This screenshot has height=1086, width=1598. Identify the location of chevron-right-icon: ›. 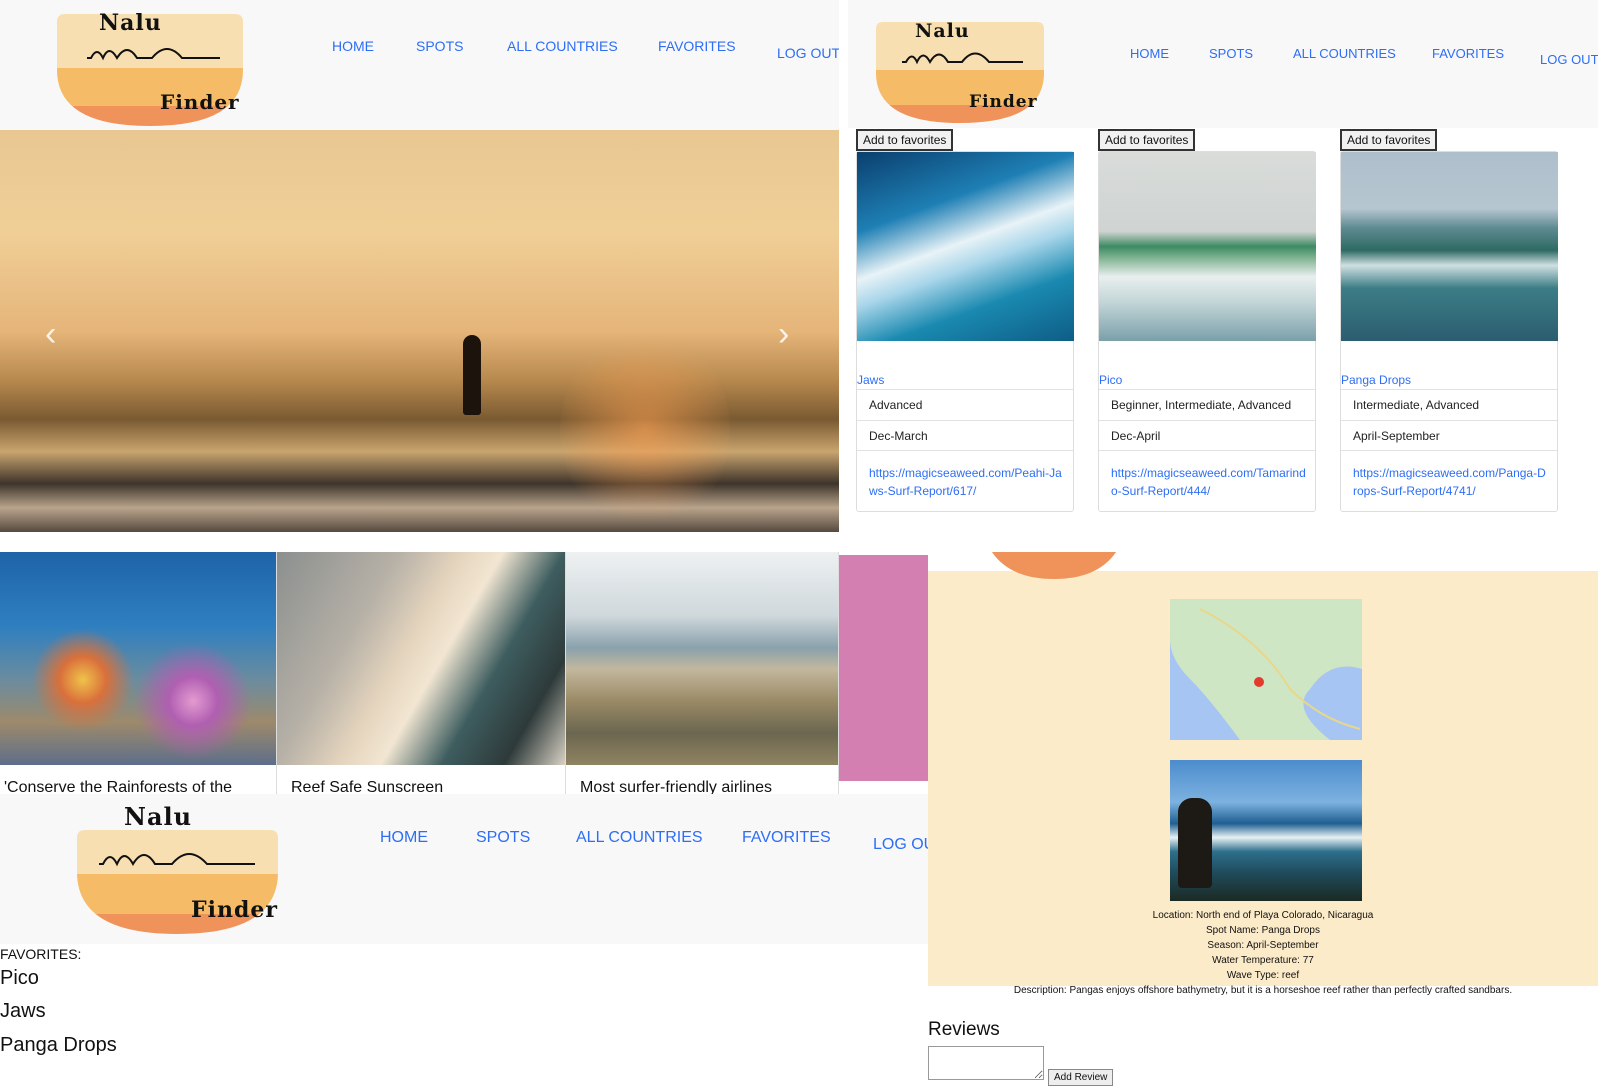
(783, 334).